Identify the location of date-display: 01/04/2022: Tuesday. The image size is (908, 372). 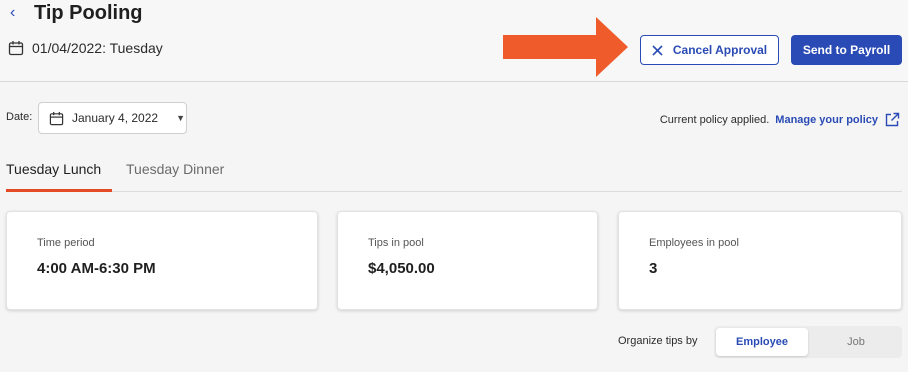
(85, 48).